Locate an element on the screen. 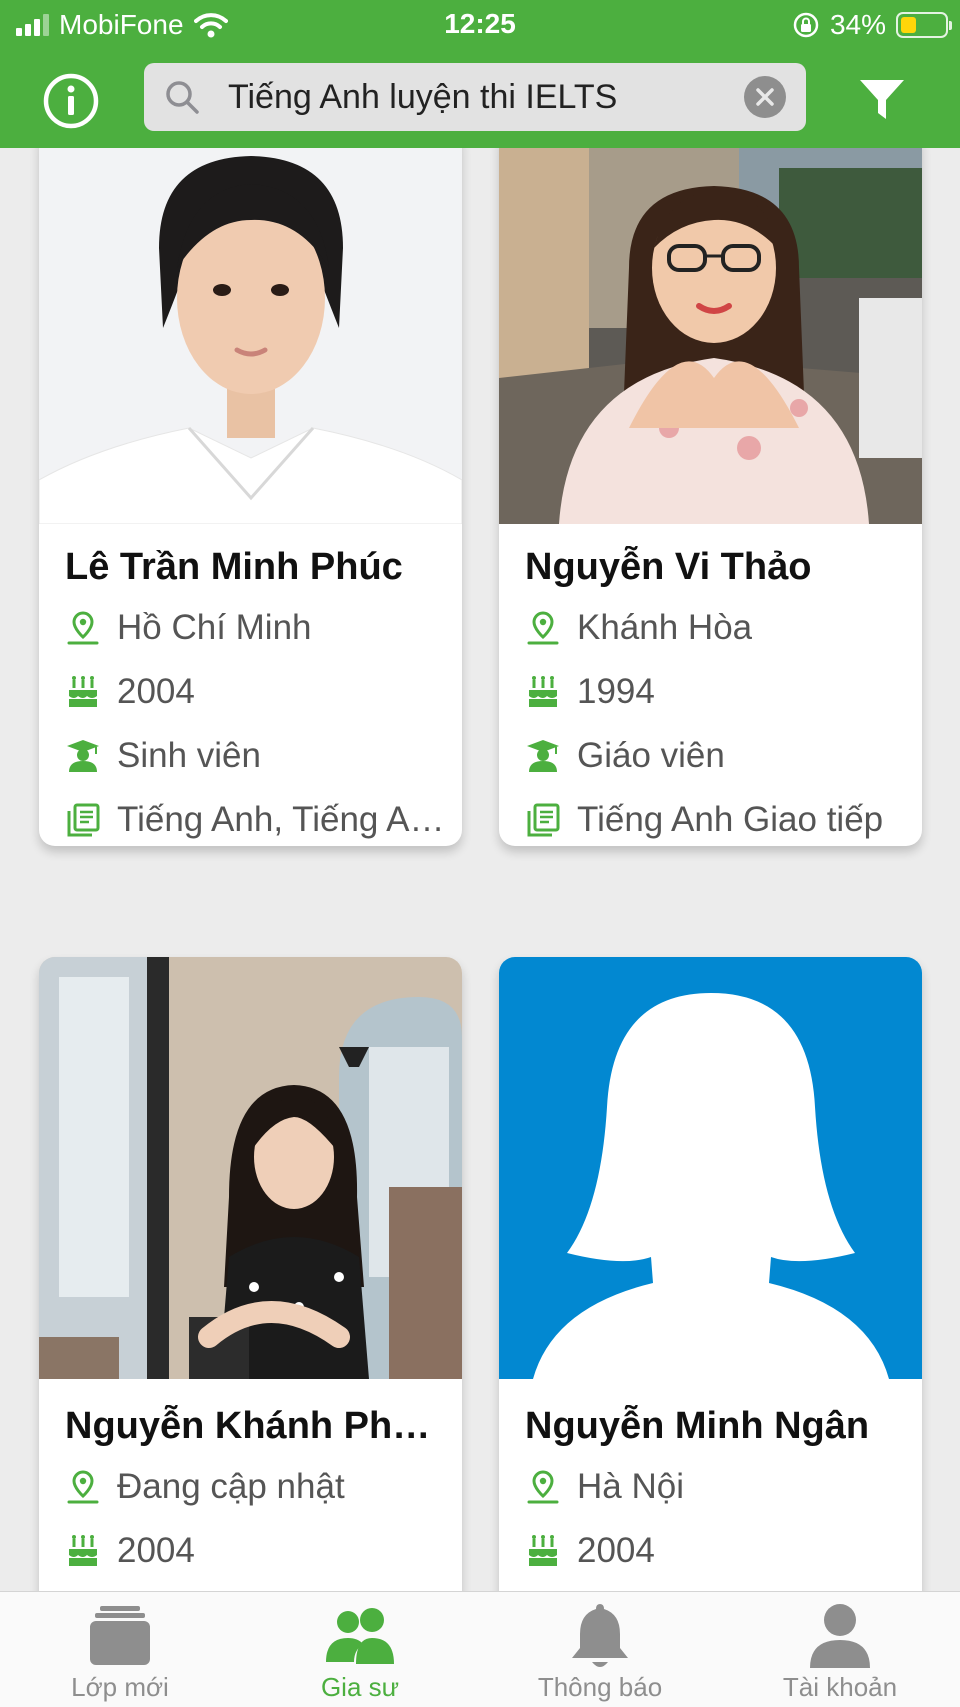 The width and height of the screenshot is (960, 1707). classes-icon is located at coordinates (120, 1635).